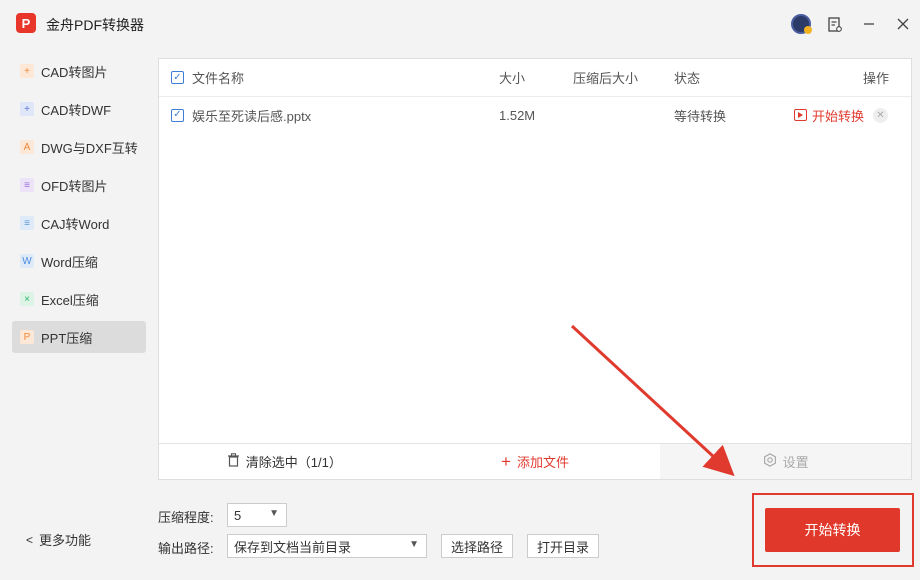 The height and width of the screenshot is (580, 920). I want to click on settings-button: 设置, so click(786, 461).